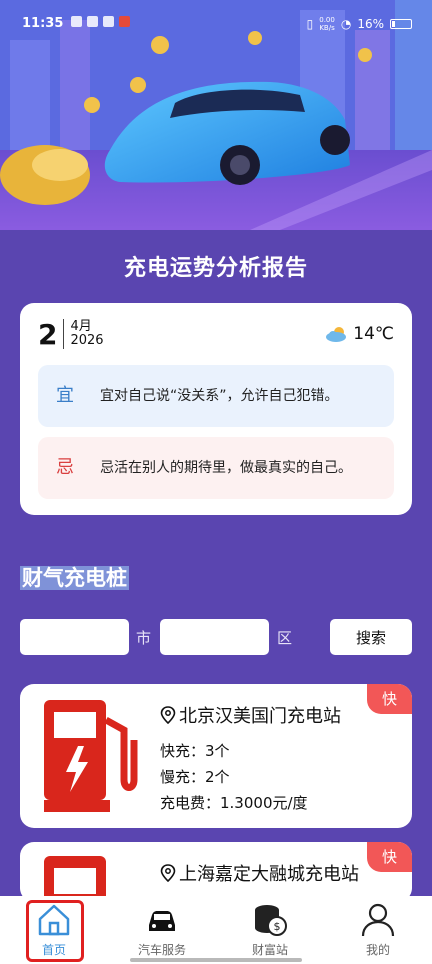 This screenshot has height=964, width=432. I want to click on bottom-tab-bar: 首页 汽车服务 $ 财富站 我的, so click(216, 930).